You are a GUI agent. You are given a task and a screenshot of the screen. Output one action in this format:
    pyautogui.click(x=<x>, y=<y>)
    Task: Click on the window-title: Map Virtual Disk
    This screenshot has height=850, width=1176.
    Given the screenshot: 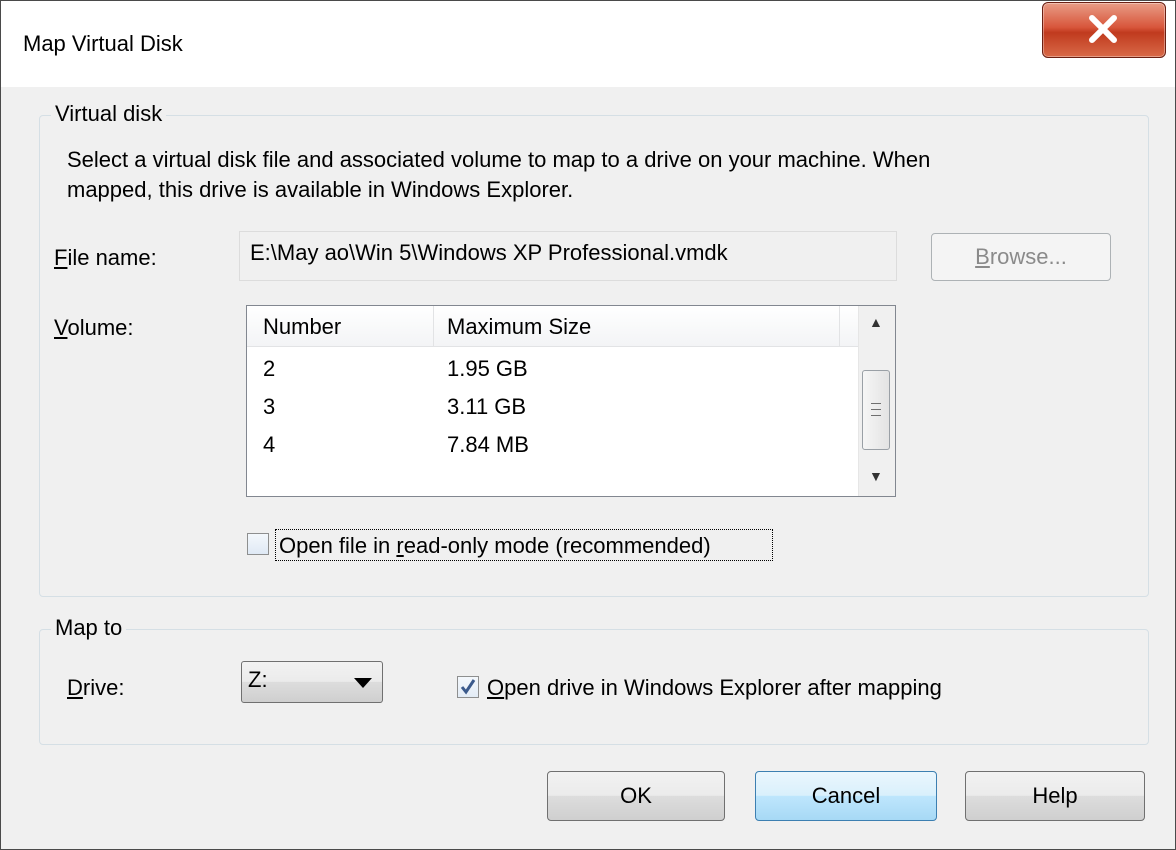 What is the action you would take?
    pyautogui.click(x=103, y=43)
    